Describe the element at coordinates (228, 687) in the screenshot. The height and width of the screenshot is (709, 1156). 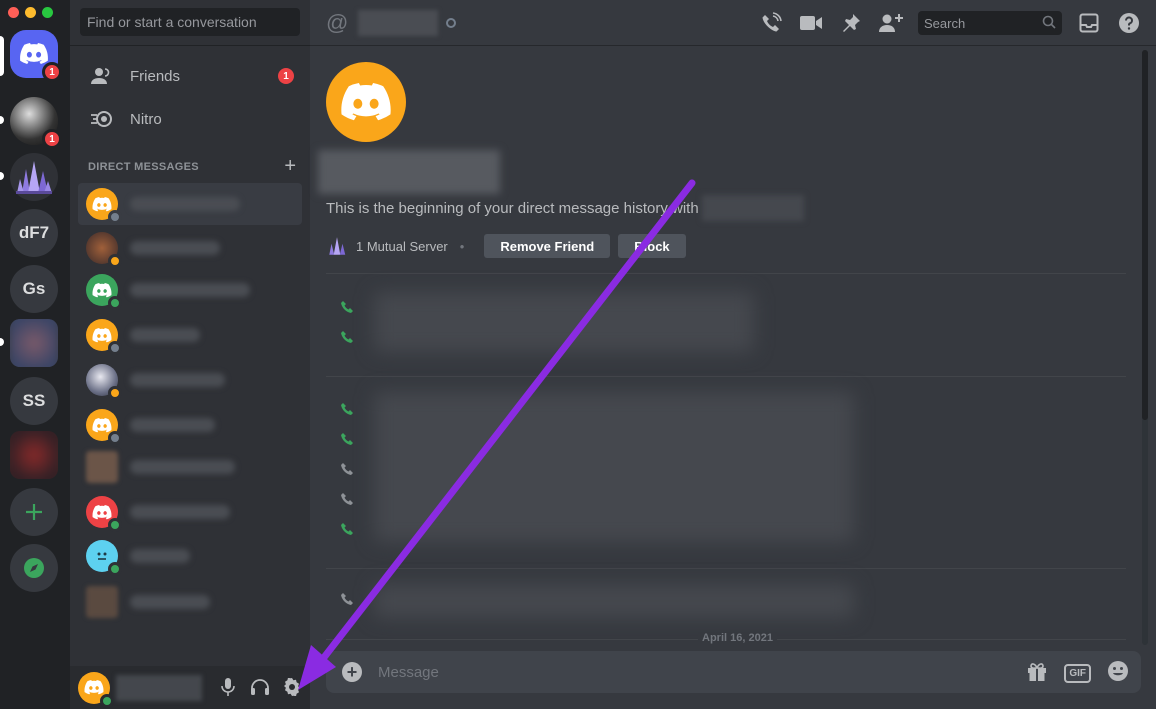
I see `microphone-icon` at that location.